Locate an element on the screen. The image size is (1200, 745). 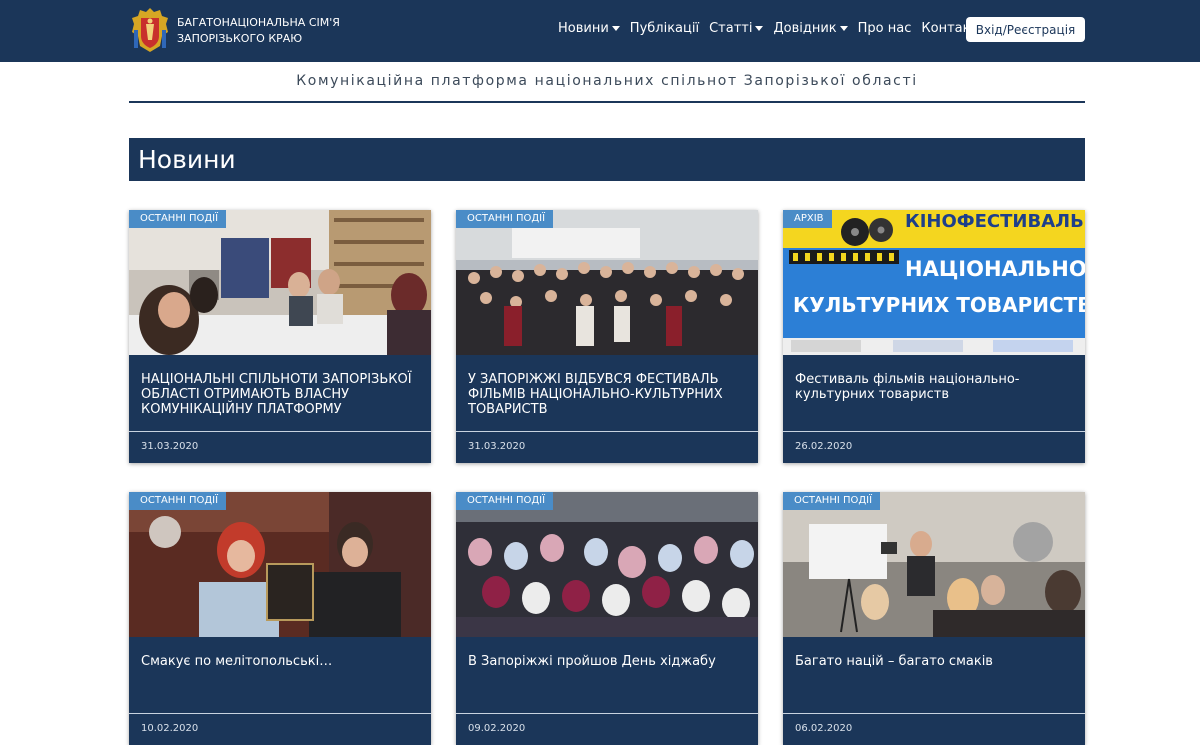
coat-of-arms-icon is located at coordinates (150, 30).